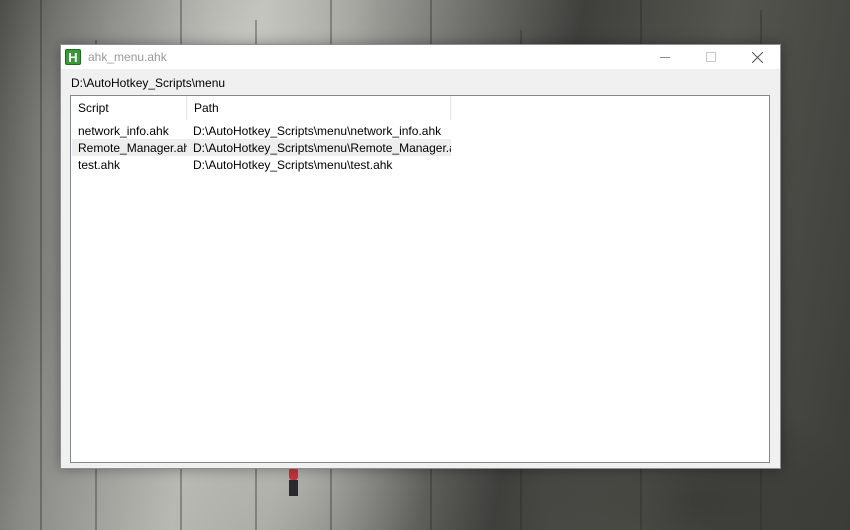  I want to click on autohotkey-app-icon: H, so click(73, 57).